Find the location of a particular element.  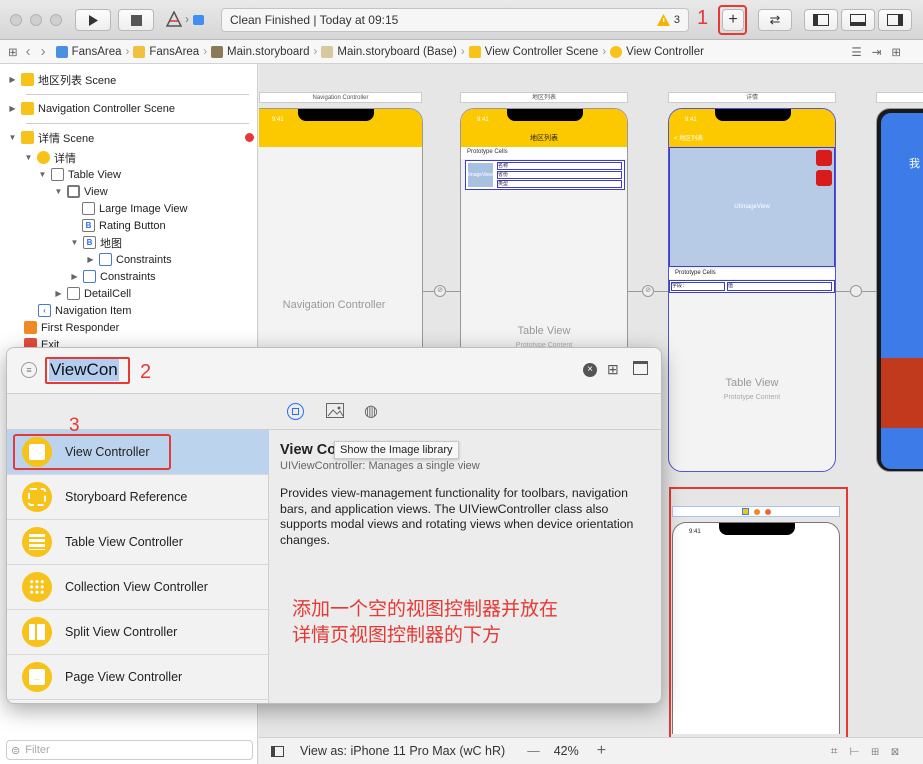

outline-row-view: ▼ View is located at coordinates (81, 191).